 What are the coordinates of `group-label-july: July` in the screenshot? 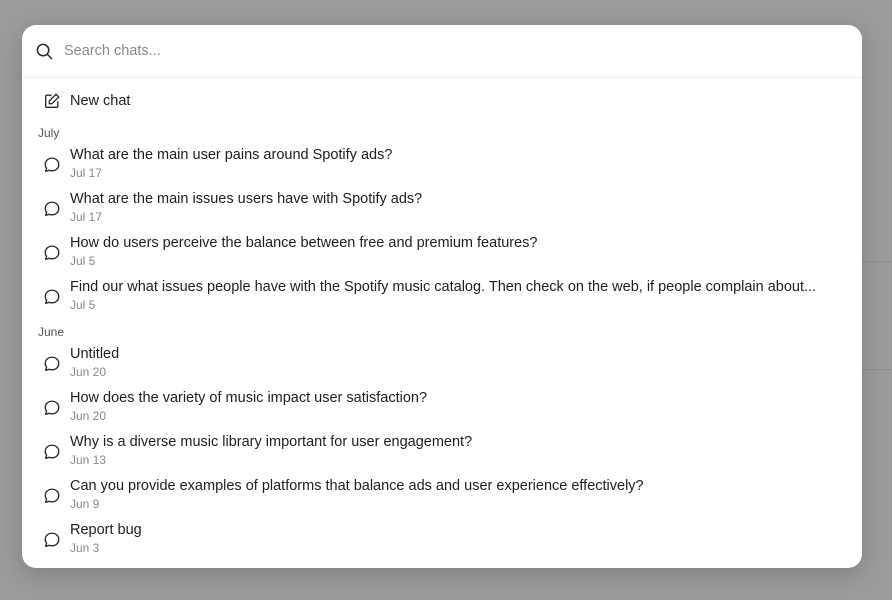 It's located at (49, 133).